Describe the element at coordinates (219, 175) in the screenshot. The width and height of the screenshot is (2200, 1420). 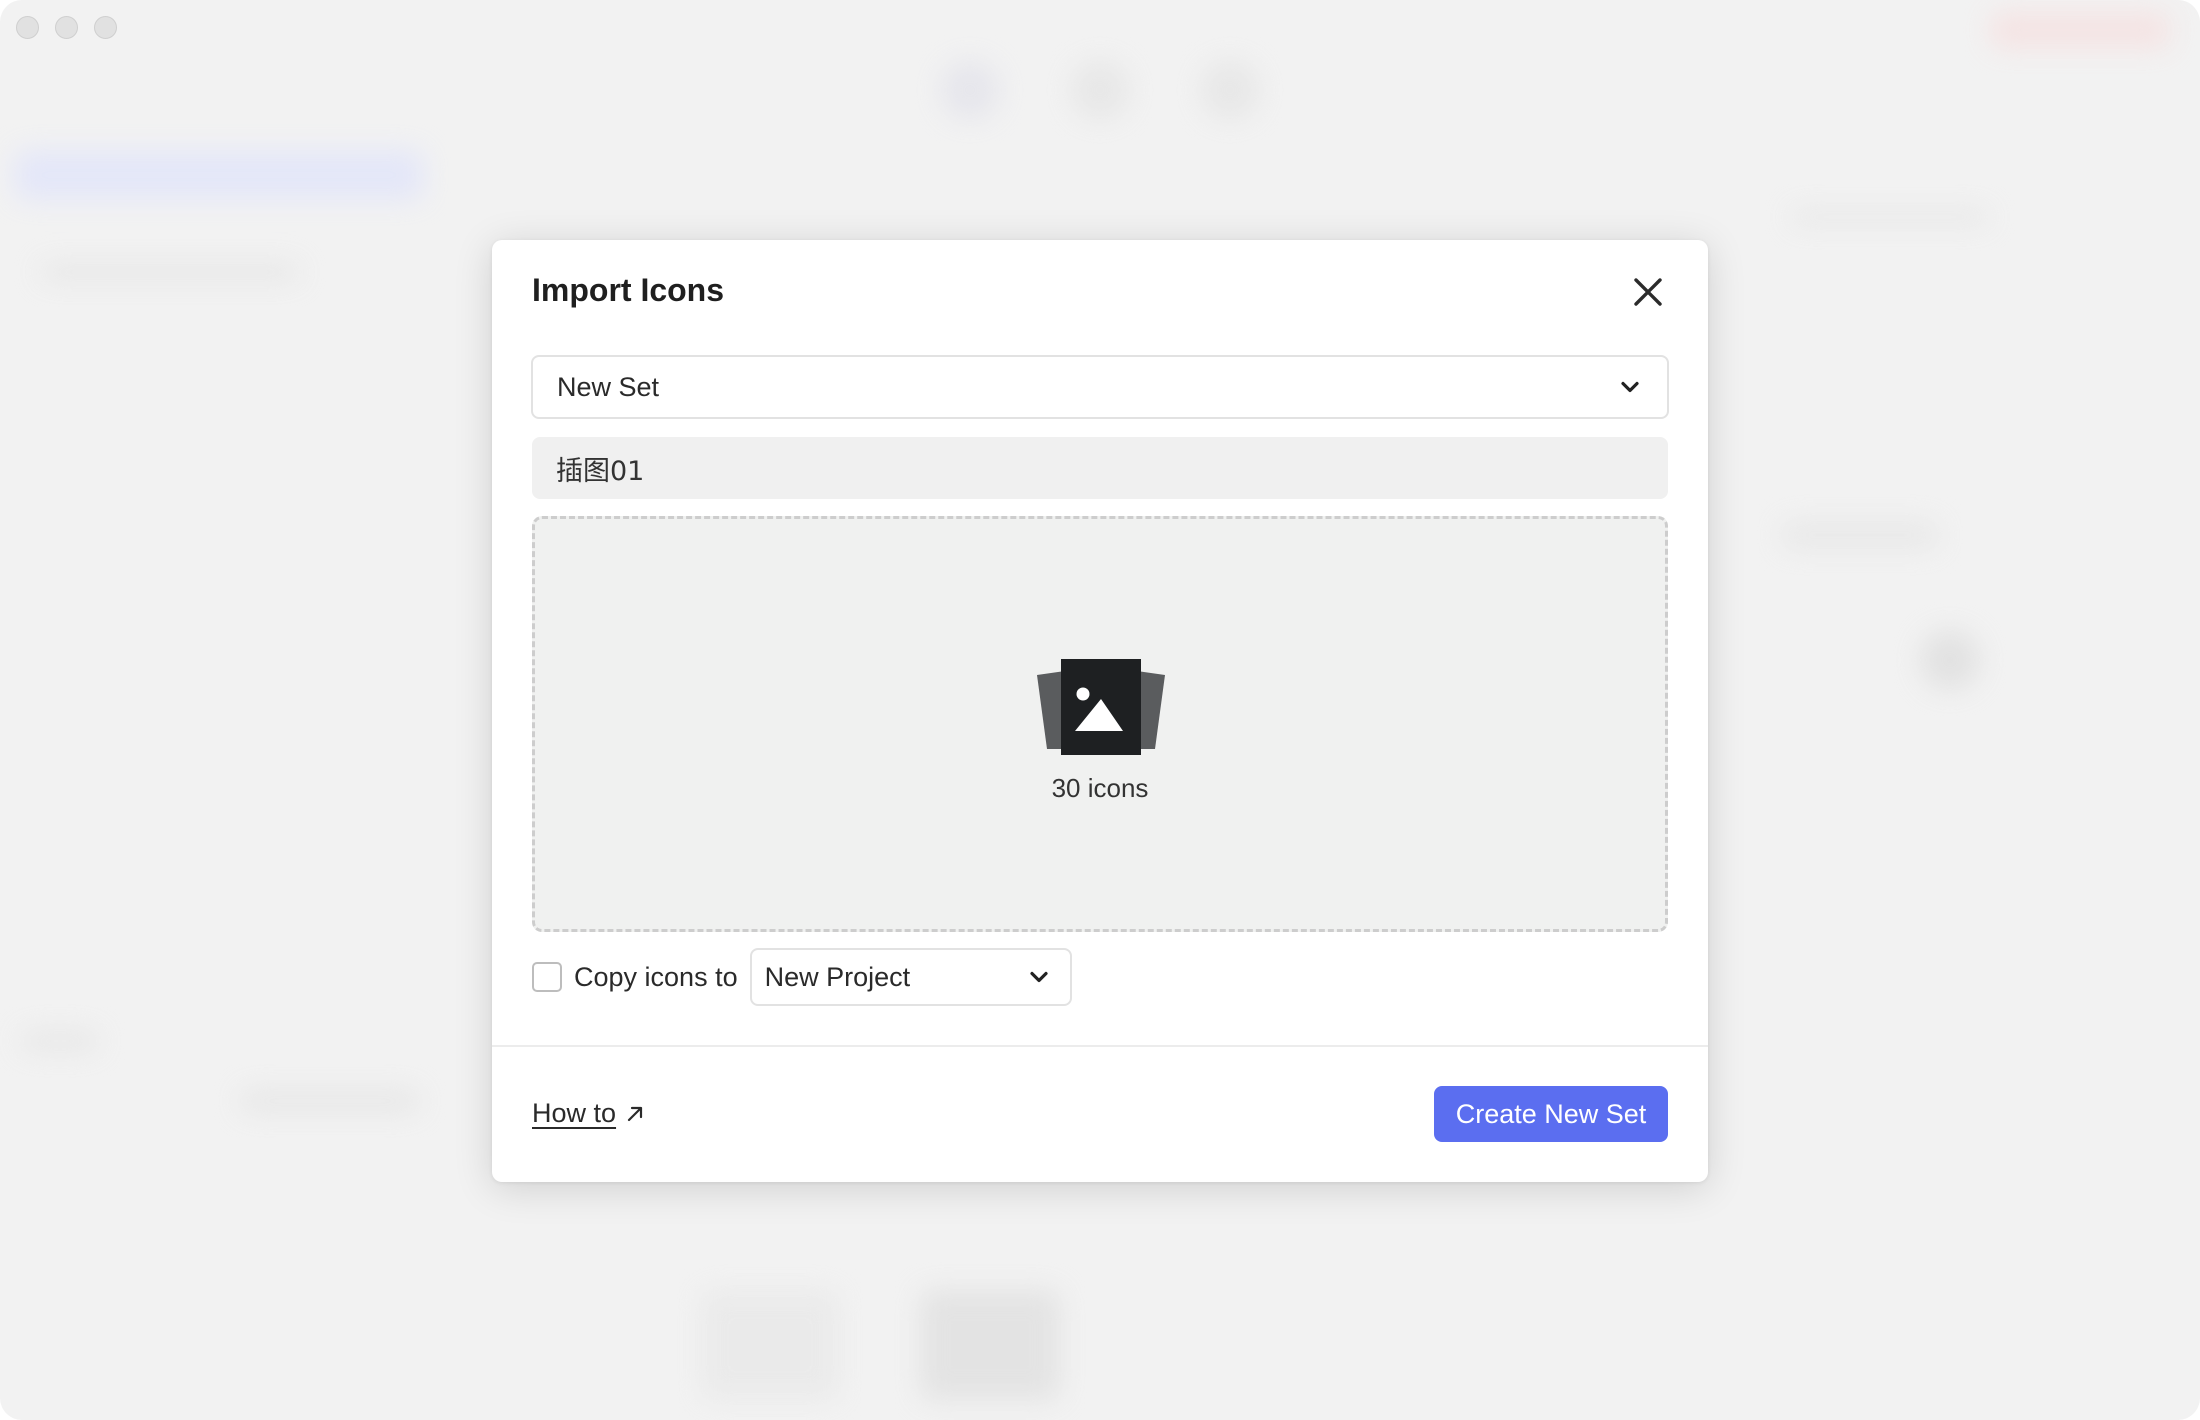
I see `bg-sidebar-highlight` at that location.